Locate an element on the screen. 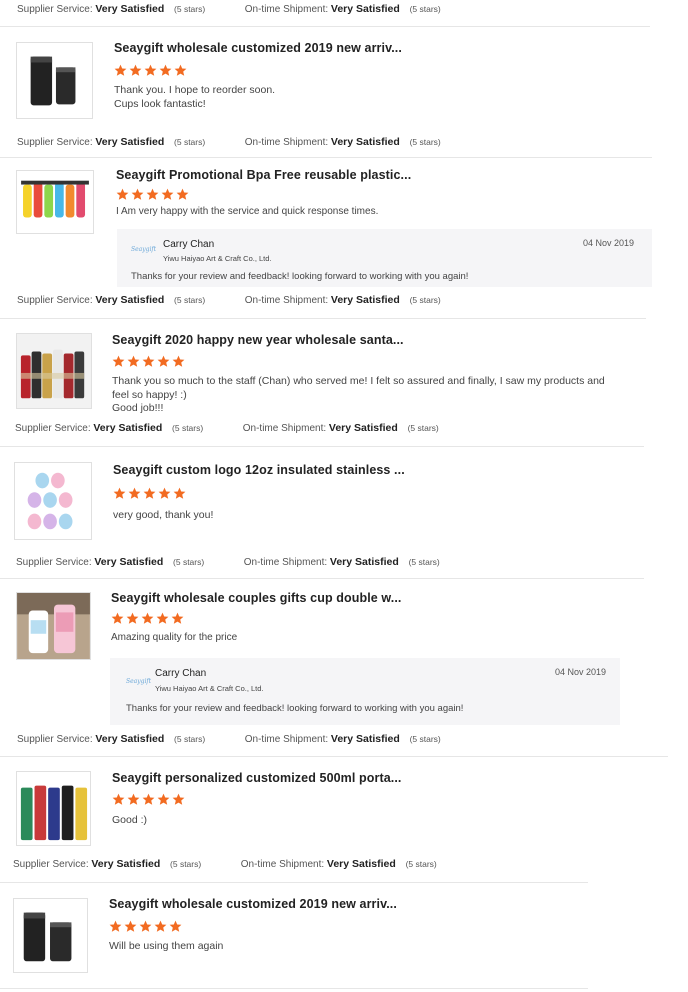 This screenshot has height=992, width=688. review-text: Amazing quality for the price is located at coordinates (174, 637).